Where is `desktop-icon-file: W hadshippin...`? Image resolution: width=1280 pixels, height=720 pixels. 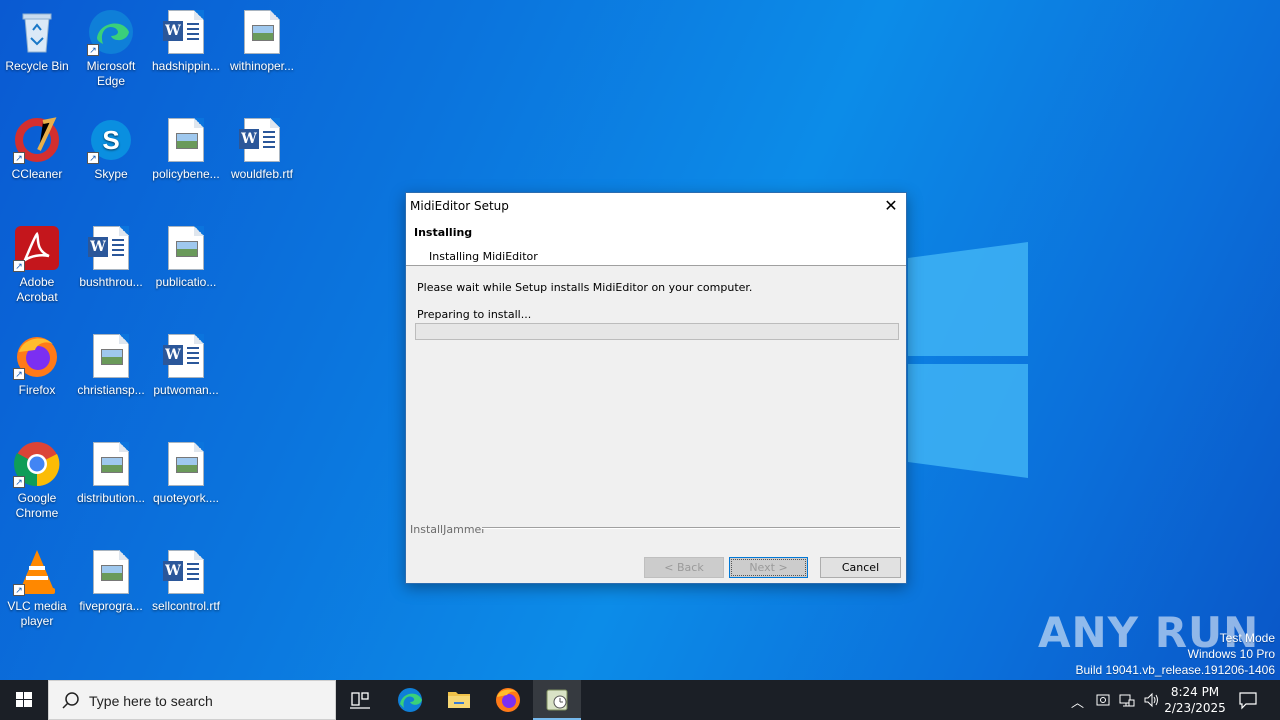
desktop-icon-file: W hadshippin... is located at coordinates (186, 41).